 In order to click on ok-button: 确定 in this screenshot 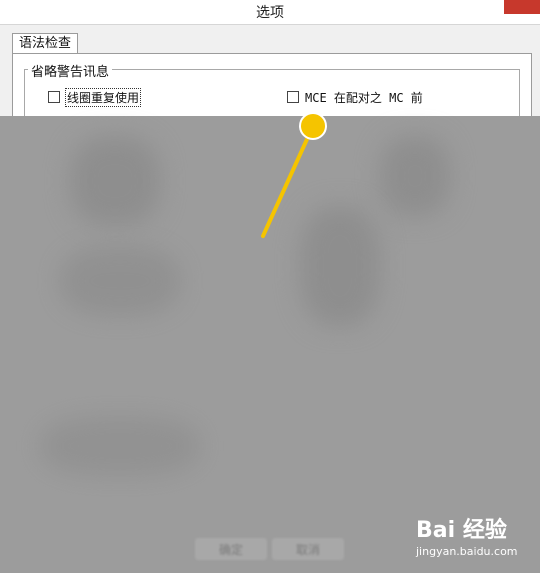, I will do `click(231, 549)`.